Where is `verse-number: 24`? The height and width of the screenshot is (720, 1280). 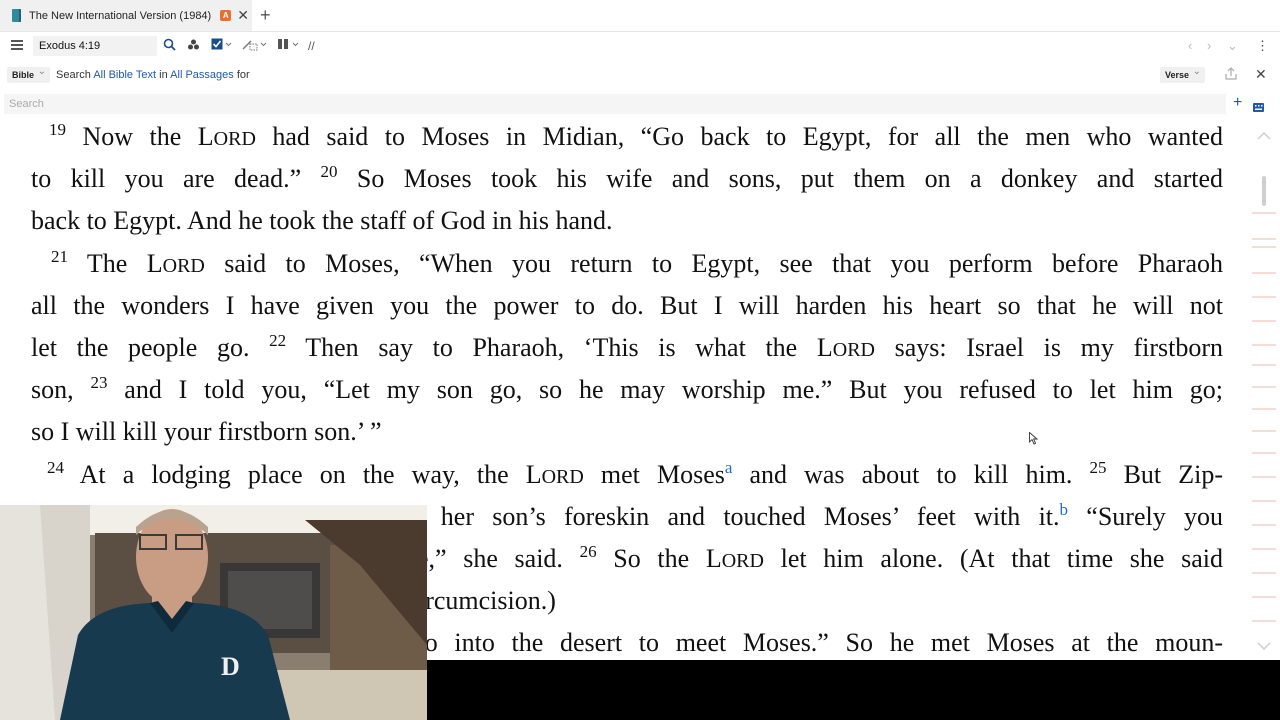
verse-number: 24 is located at coordinates (55, 467).